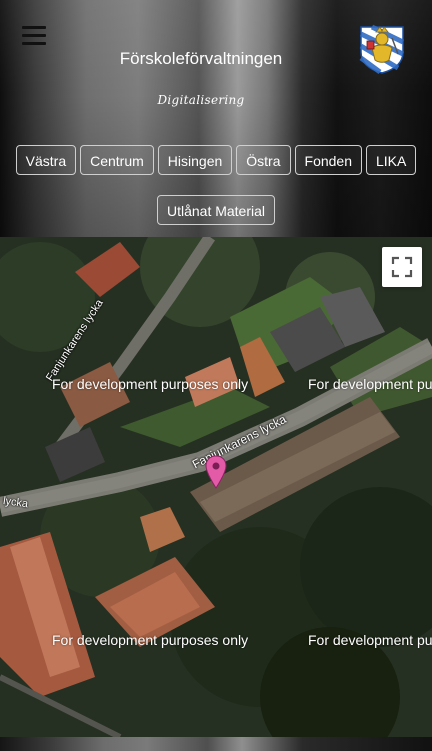 The image size is (432, 751). I want to click on page-title: Förskoleförvaltningen, so click(201, 58).